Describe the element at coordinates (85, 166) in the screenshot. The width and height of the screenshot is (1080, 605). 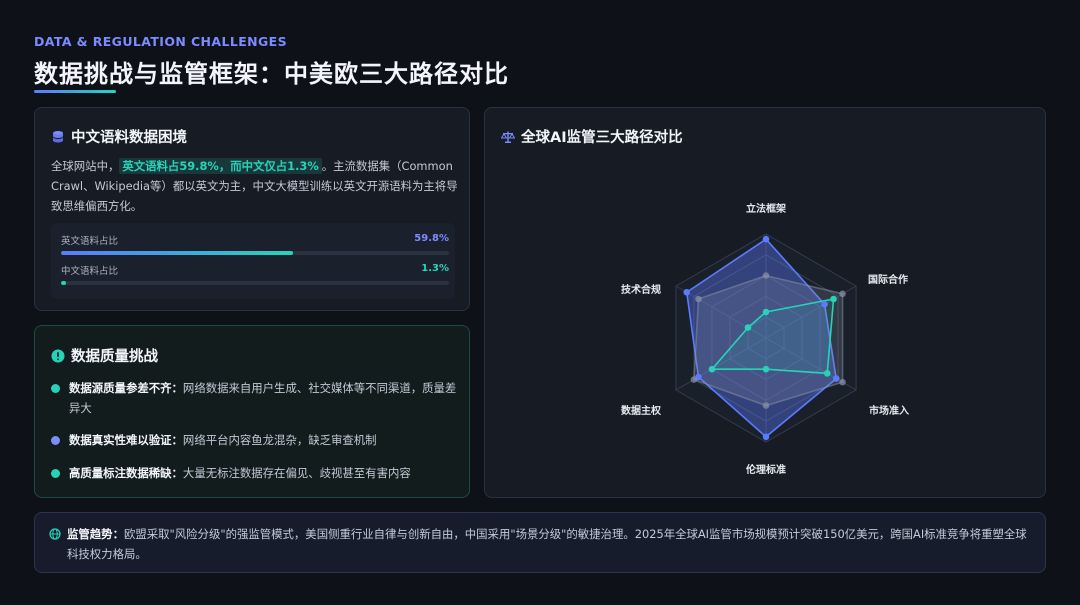
I see `corpus-desc-prefix: 全球网站中，` at that location.